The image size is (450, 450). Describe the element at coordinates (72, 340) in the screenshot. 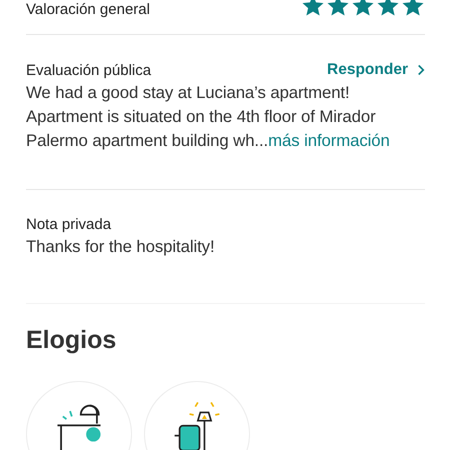

I see `section-title: Elogios` at that location.